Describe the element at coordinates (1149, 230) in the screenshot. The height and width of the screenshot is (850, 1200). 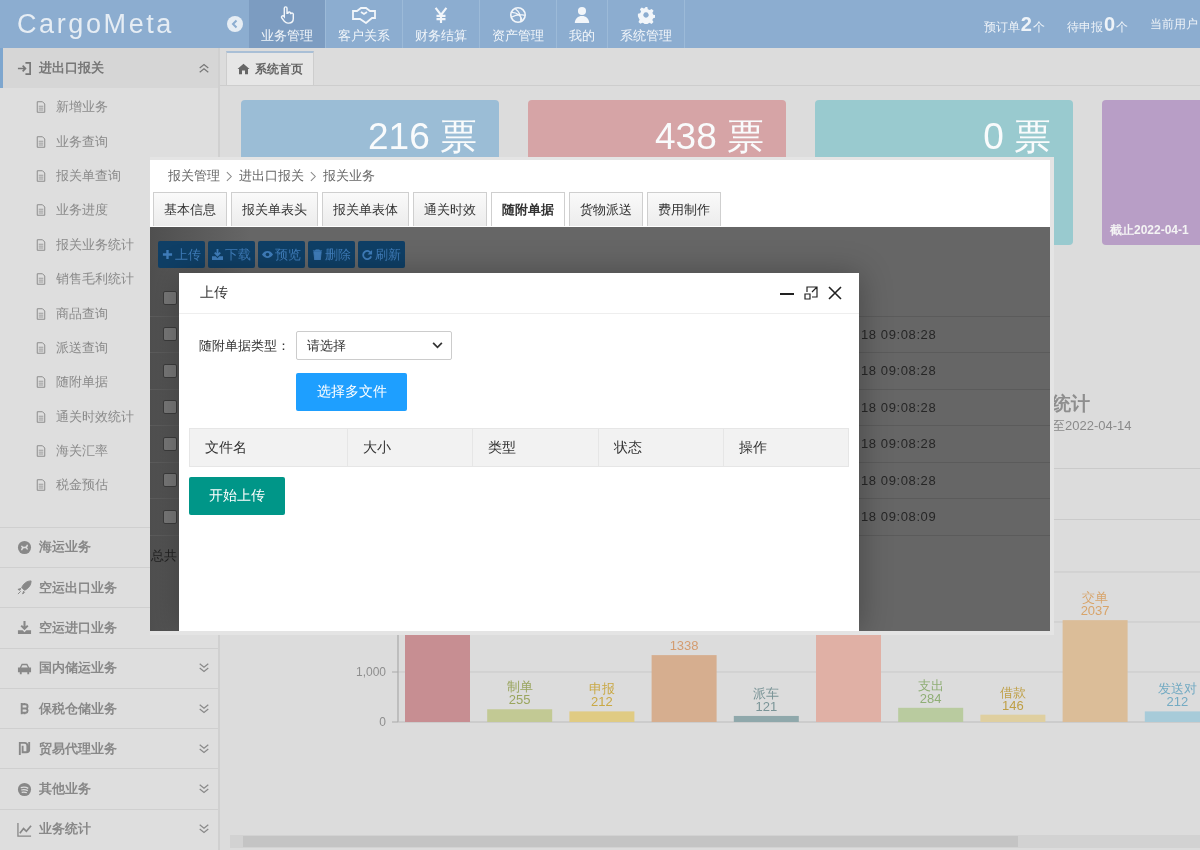
I see `stat-caption: 截止2022-04-1` at that location.